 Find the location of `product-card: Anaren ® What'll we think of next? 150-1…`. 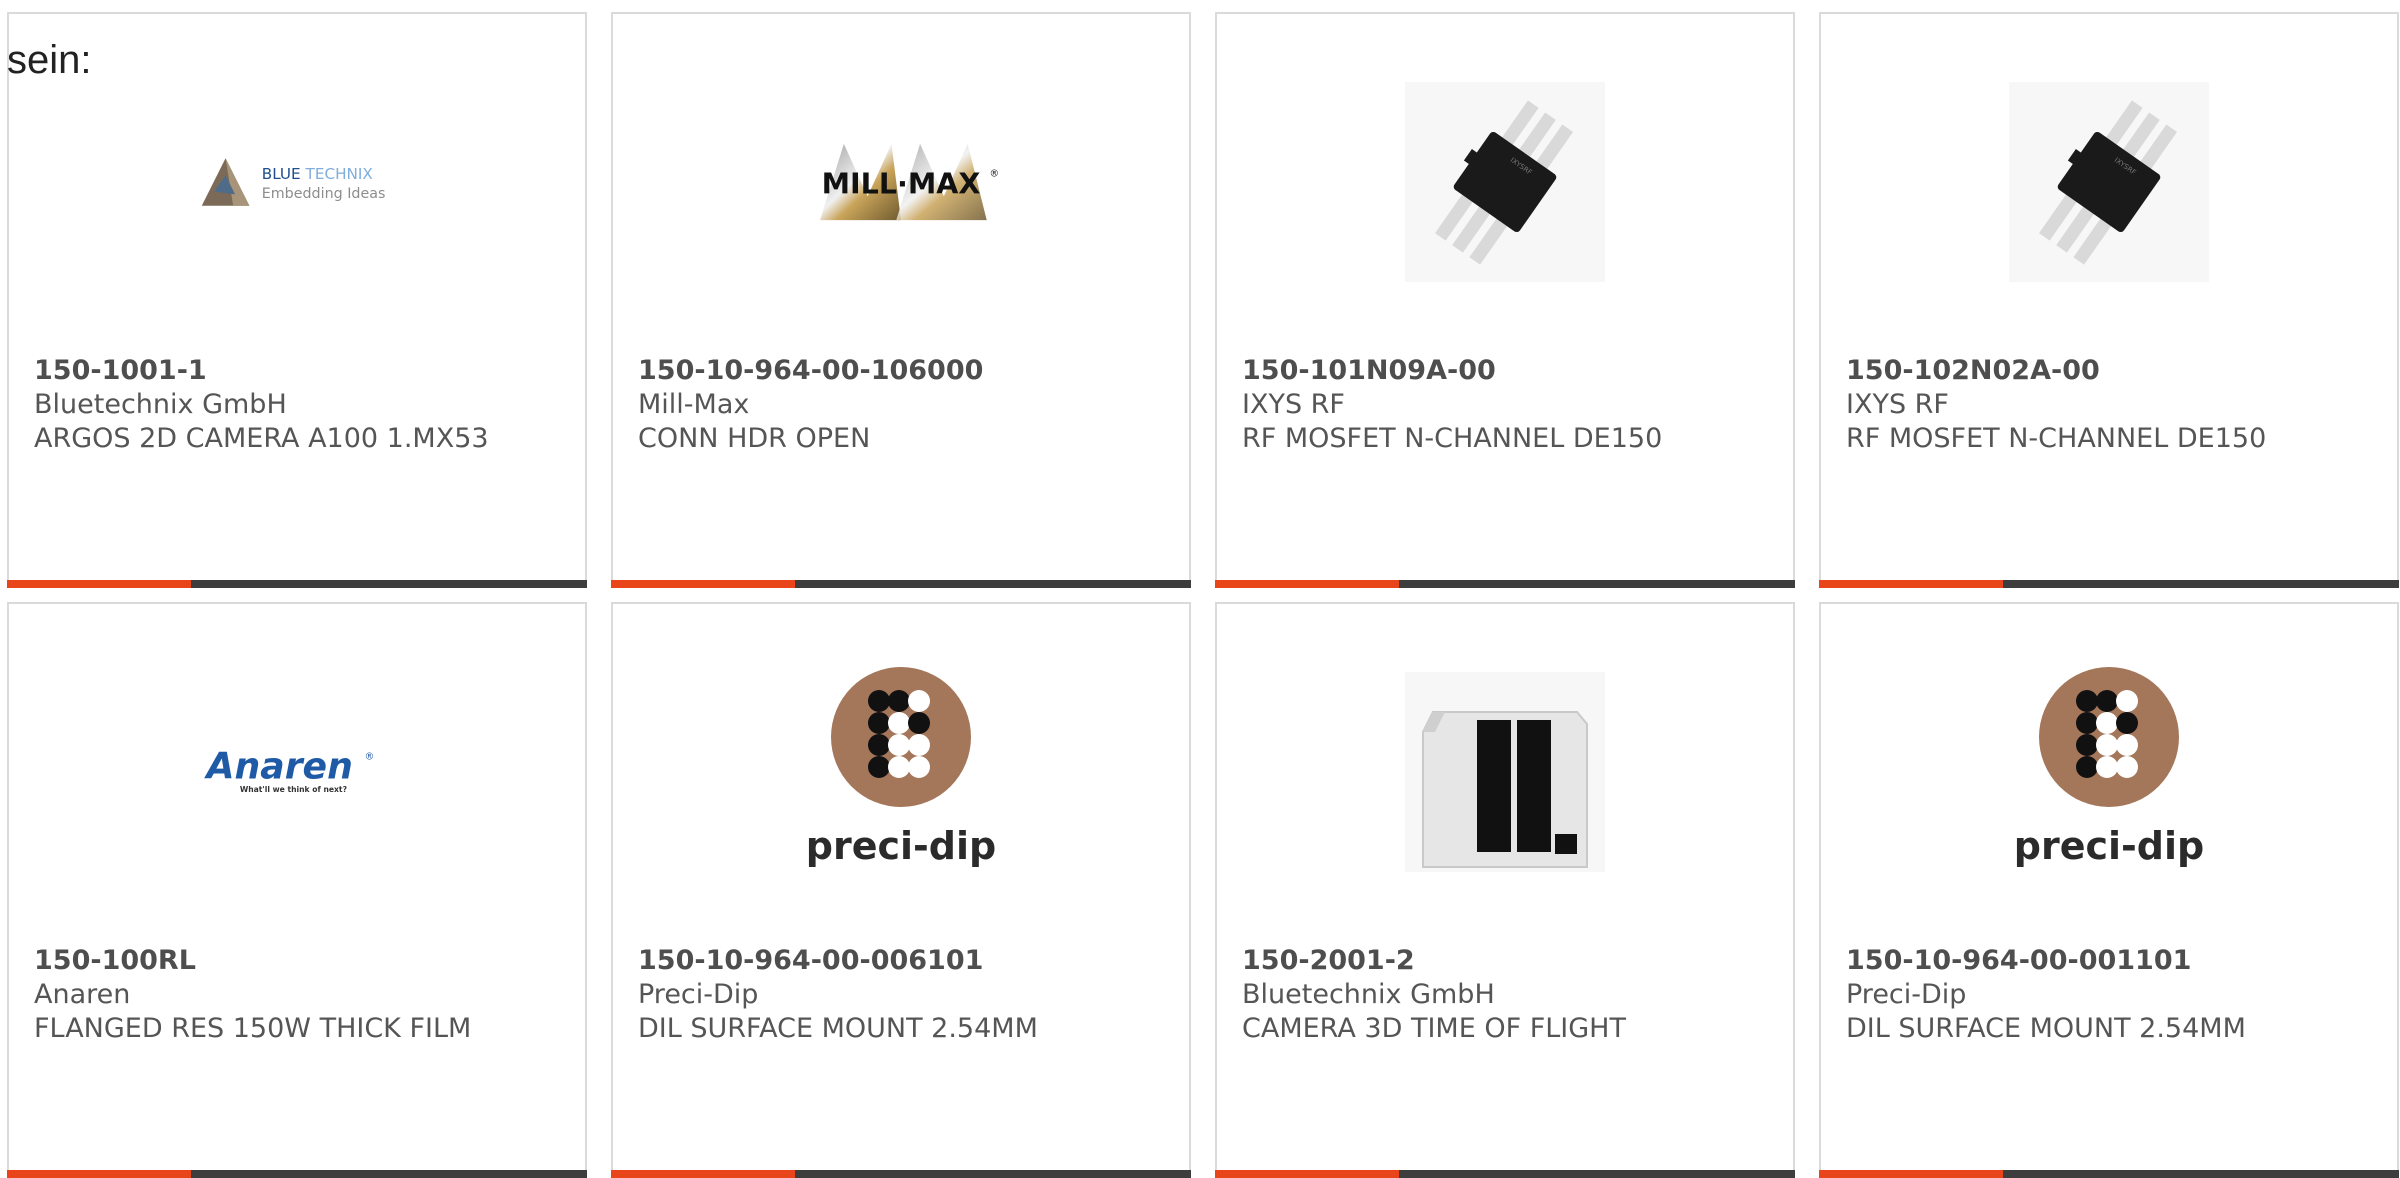

product-card: Anaren ® What'll we think of next? 150-1… is located at coordinates (297, 890).